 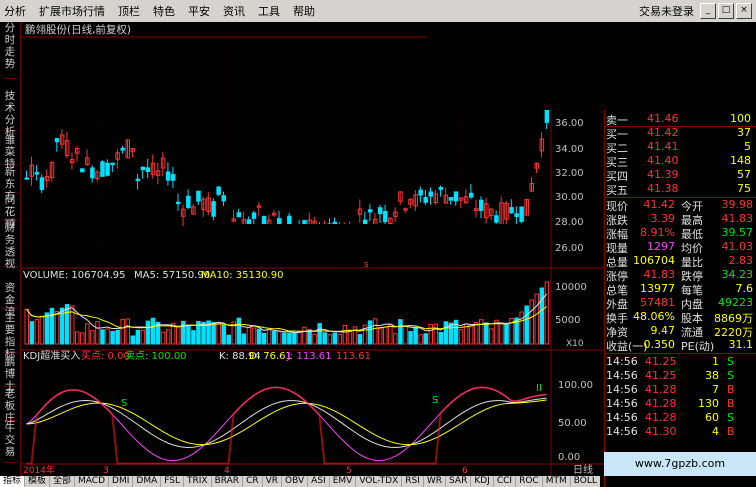 What do you see at coordinates (585, 481) in the screenshot?
I see `indicator-tab: BOLL` at bounding box center [585, 481].